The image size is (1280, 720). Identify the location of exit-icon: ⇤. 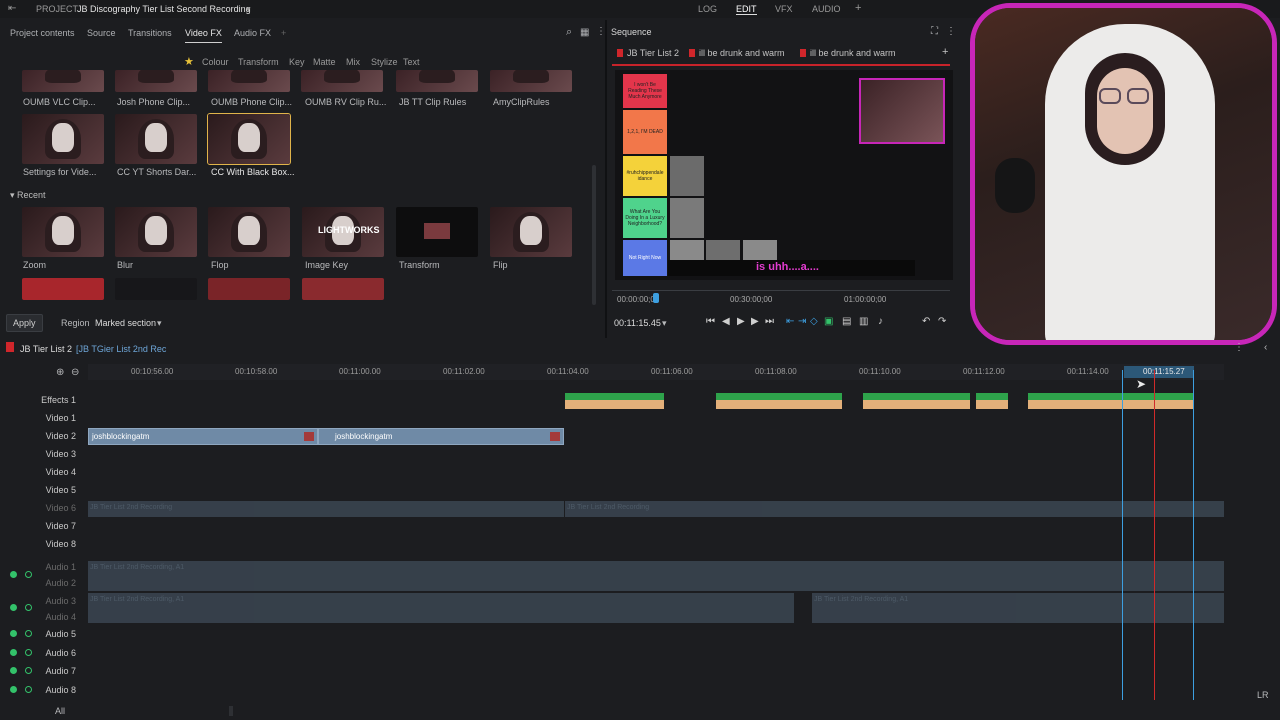
(12, 8).